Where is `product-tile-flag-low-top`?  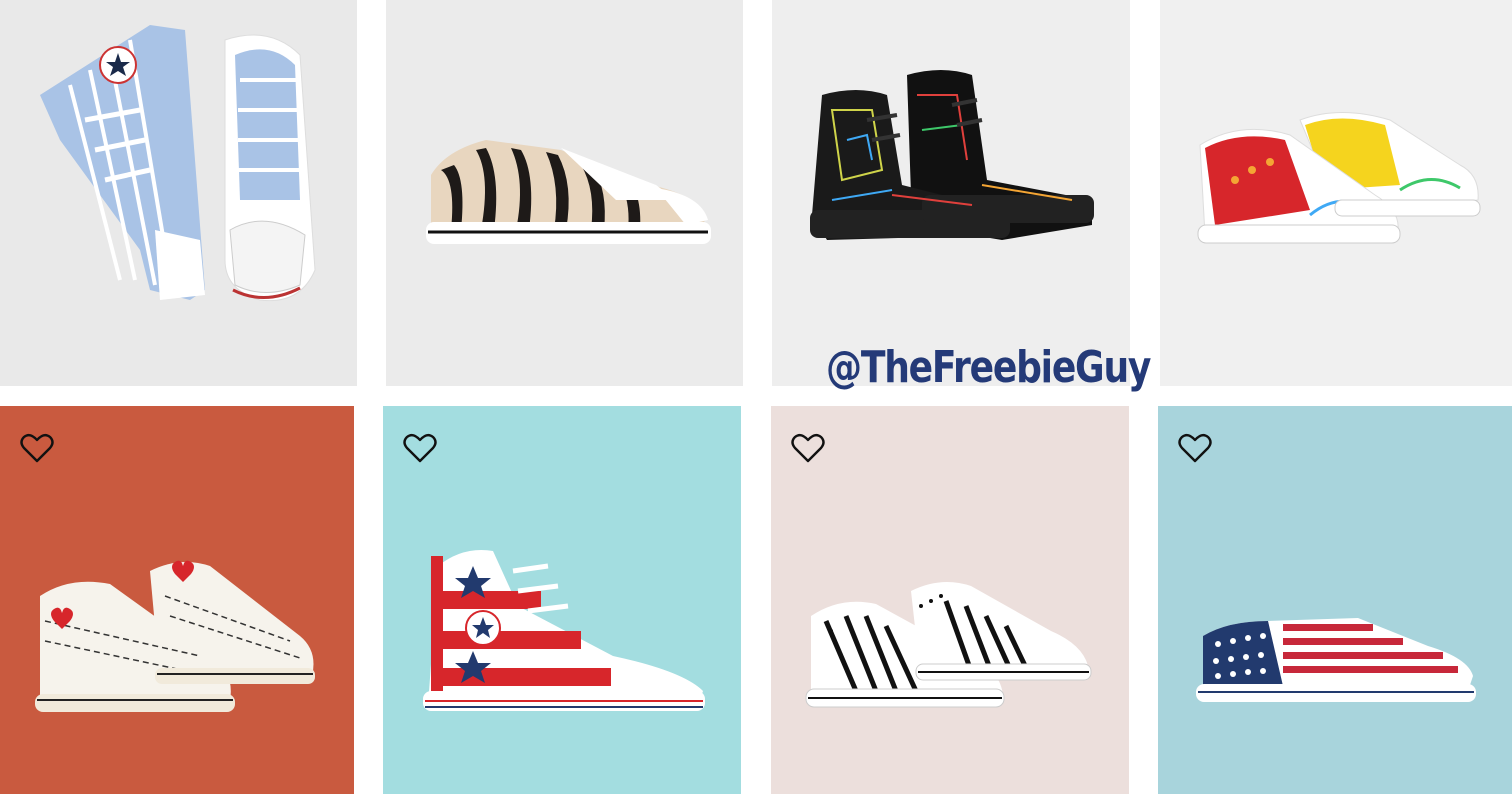 product-tile-flag-low-top is located at coordinates (1335, 600).